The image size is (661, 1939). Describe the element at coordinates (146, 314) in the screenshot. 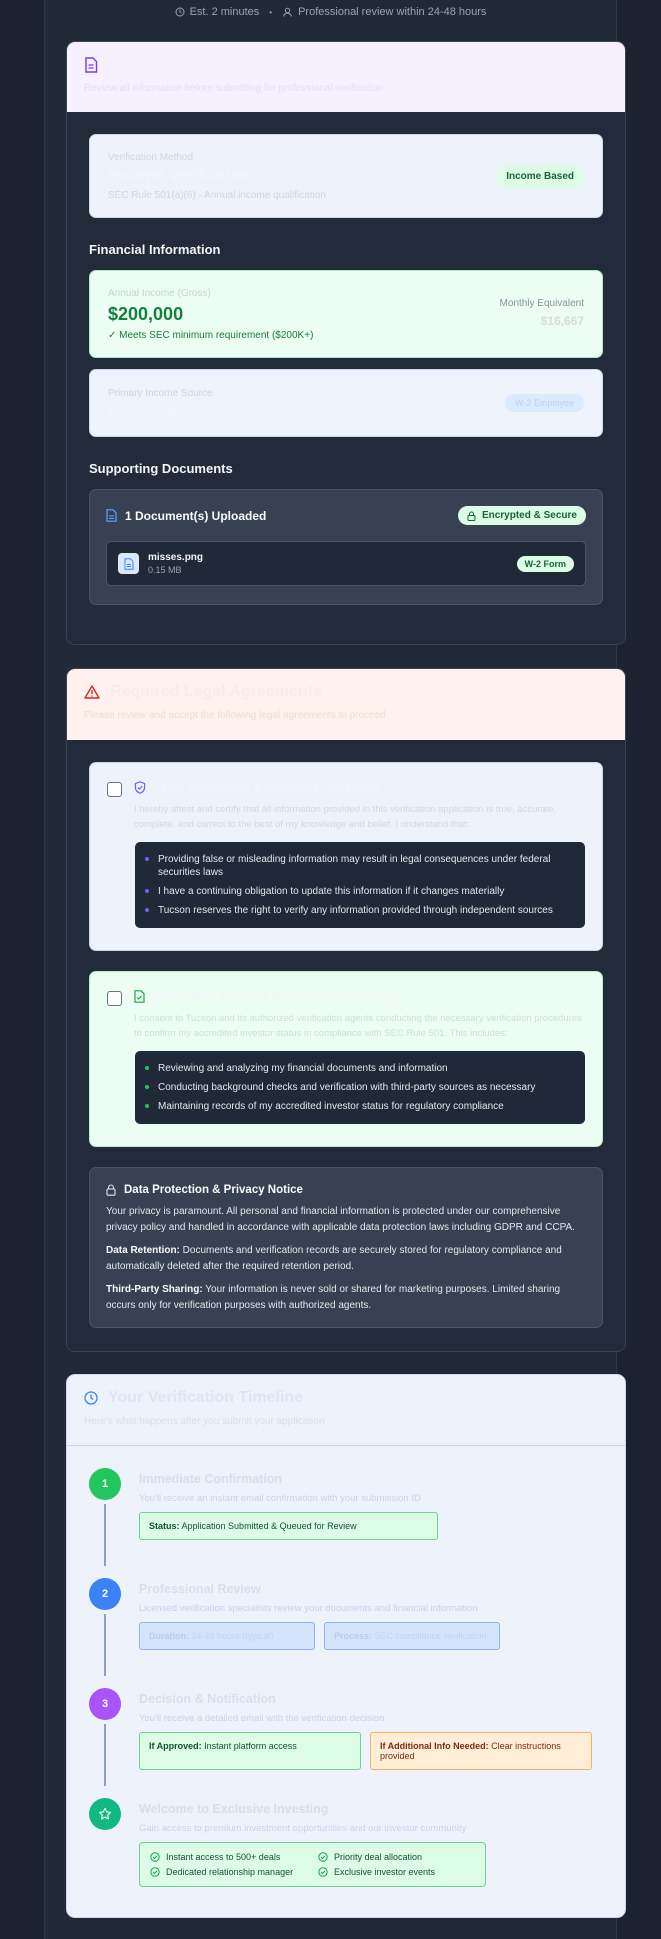

I see `income-amount: $200,000` at that location.